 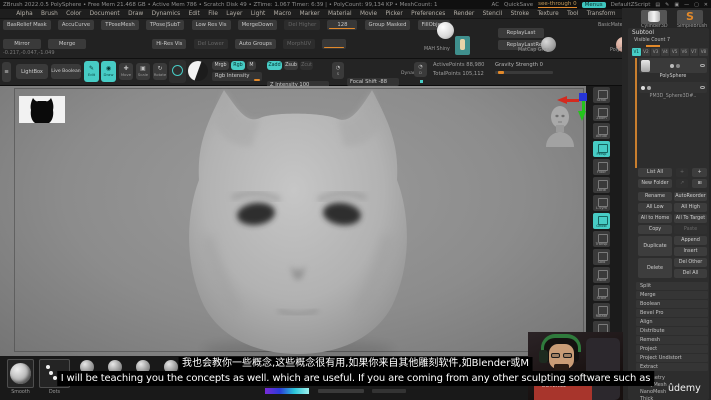 What do you see at coordinates (682, 172) in the screenshot?
I see `plus-icon: +` at bounding box center [682, 172].